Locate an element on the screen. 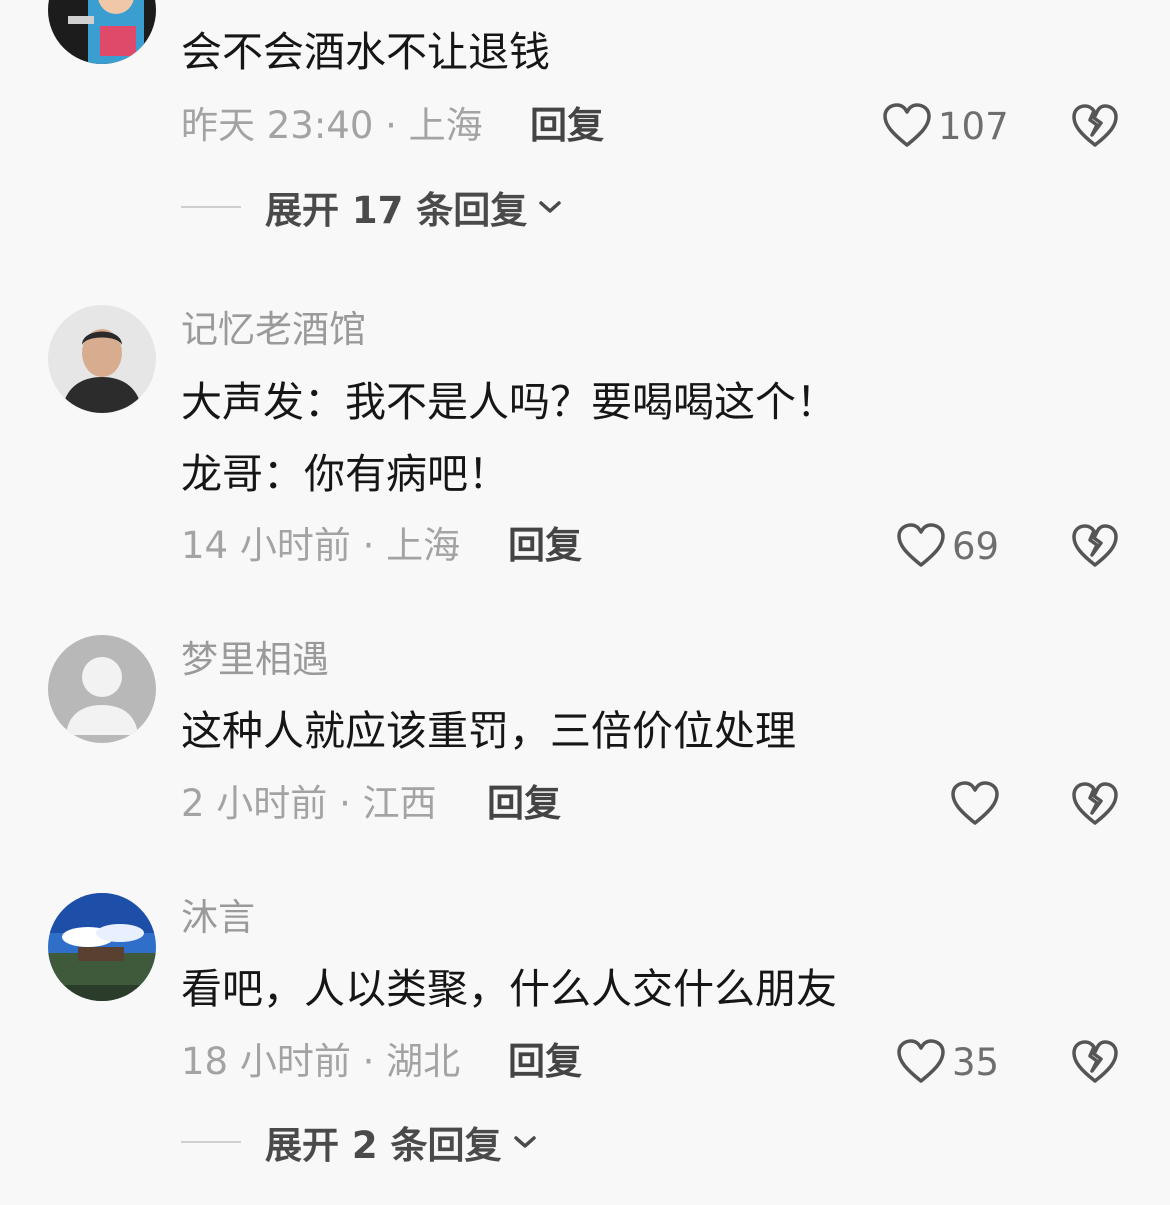 This screenshot has height=1205, width=1170. comment-text: 龙哥：你有病吧！ is located at coordinates (345, 474).